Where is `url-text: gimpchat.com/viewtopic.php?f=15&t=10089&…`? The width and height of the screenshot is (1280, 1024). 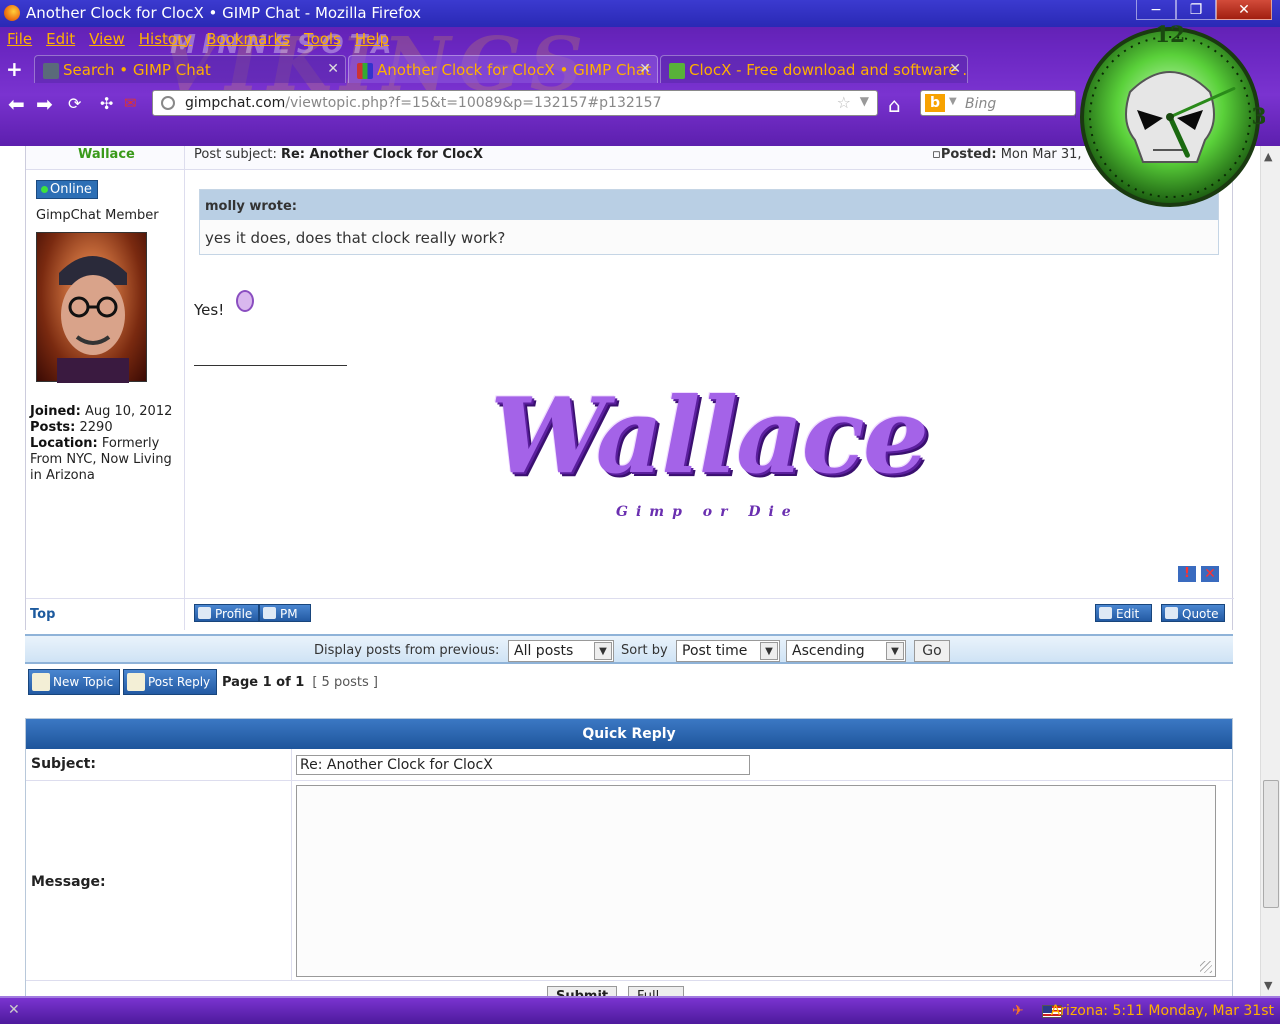 url-text: gimpchat.com/viewtopic.php?f=15&t=10089&… is located at coordinates (423, 103).